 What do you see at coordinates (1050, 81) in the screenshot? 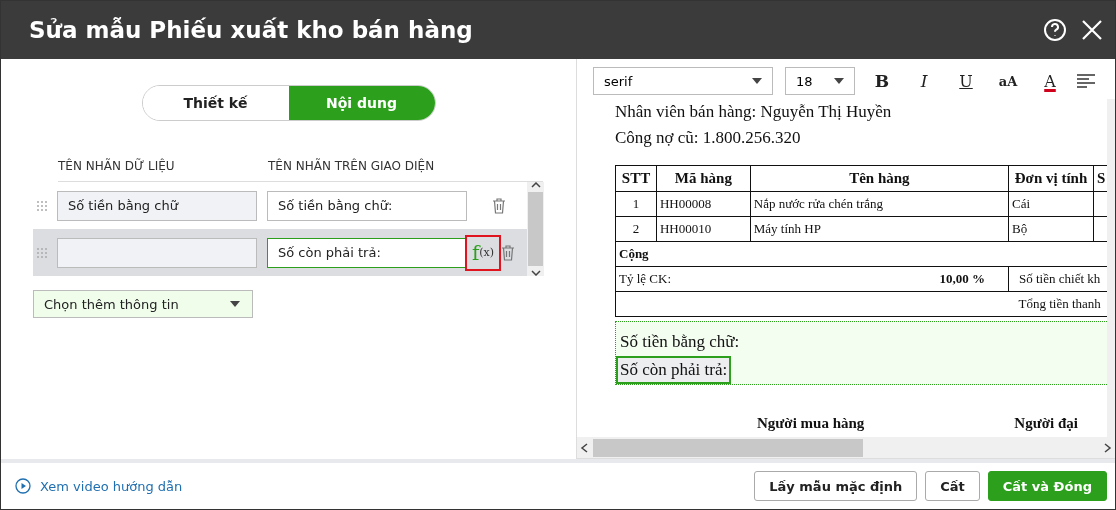
I see `text-color-button: A` at bounding box center [1050, 81].